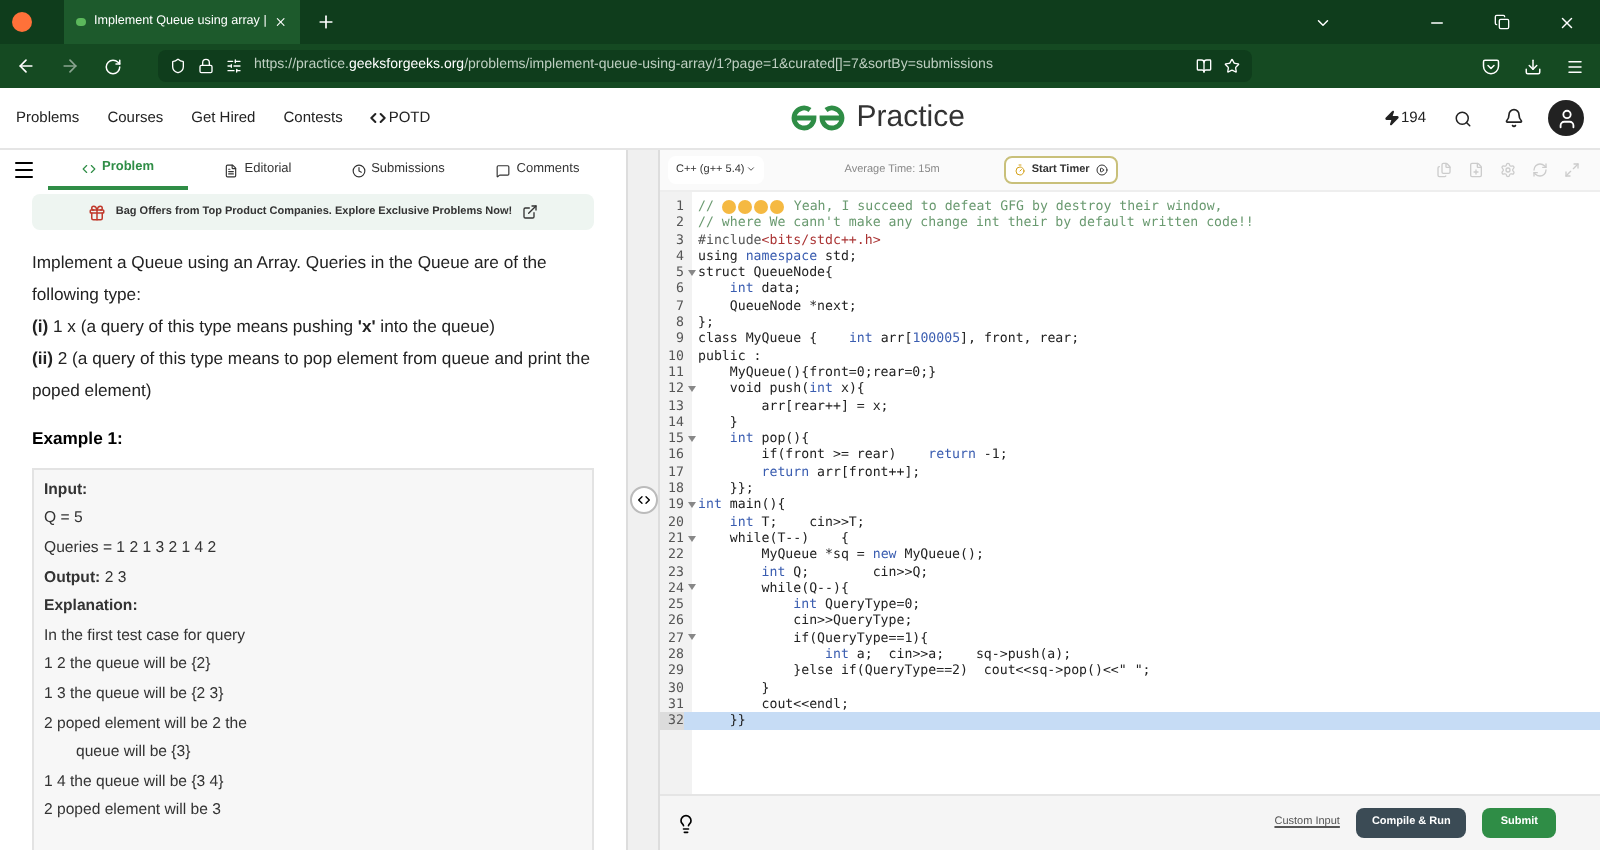 The width and height of the screenshot is (1600, 850). Describe the element at coordinates (178, 66) in the screenshot. I see `shield-icon` at that location.